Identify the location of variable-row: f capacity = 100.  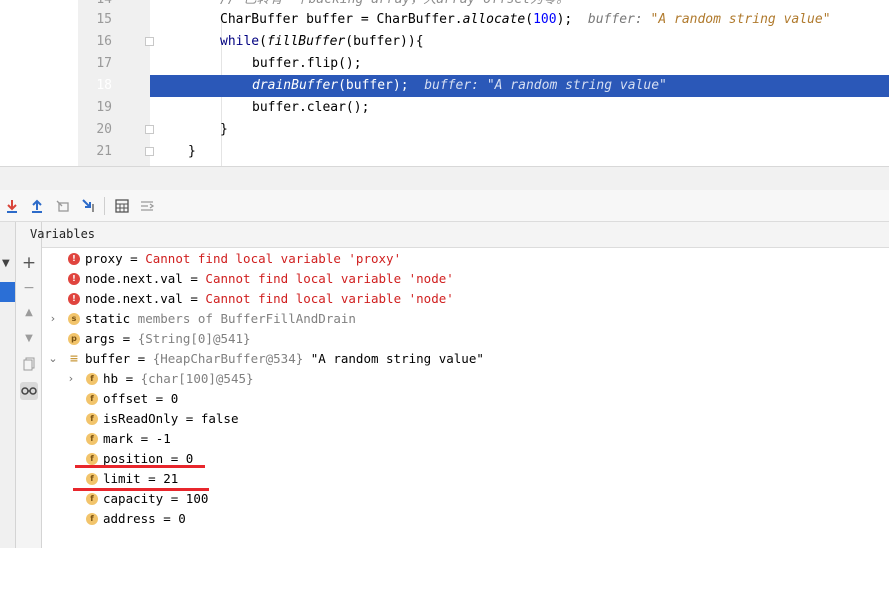
(465, 499).